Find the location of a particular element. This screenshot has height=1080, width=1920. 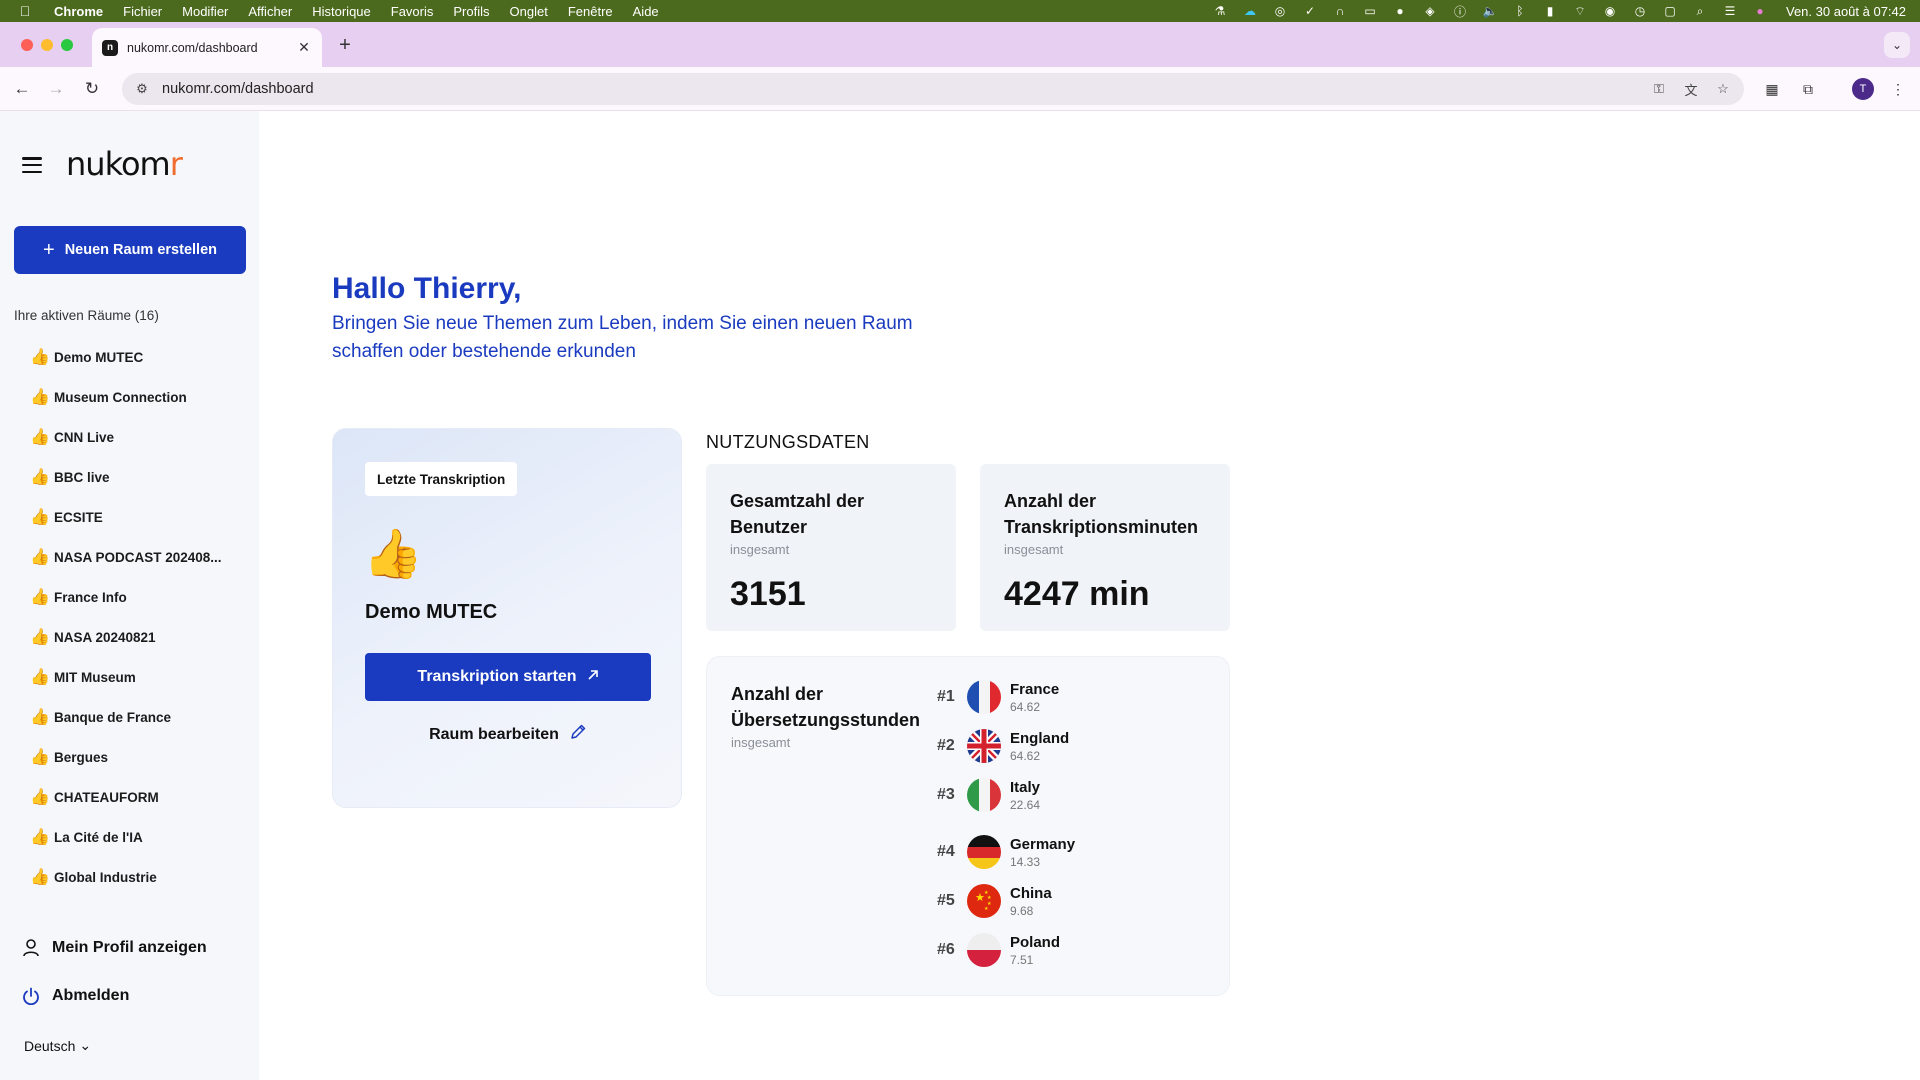

display-icon: ▭ is located at coordinates (1370, 11).